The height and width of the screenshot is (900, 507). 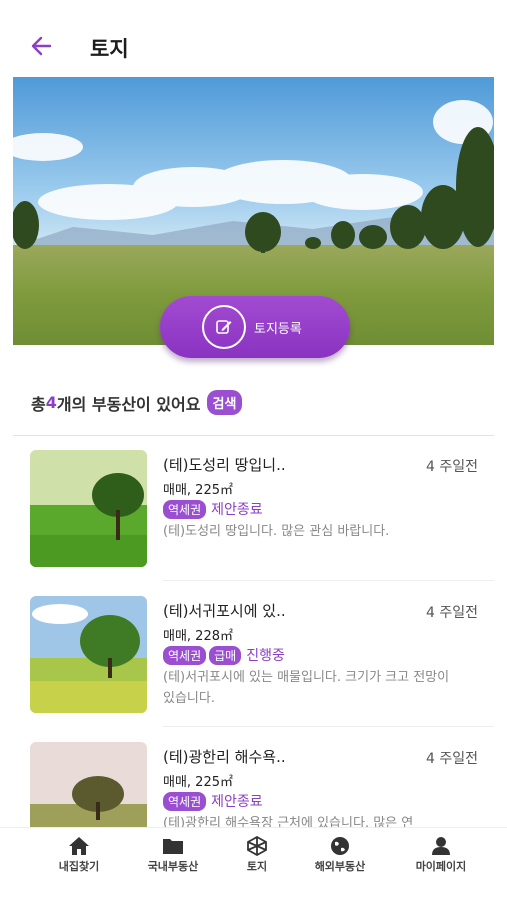 I want to click on tag-badge: 급매, so click(x=225, y=655).